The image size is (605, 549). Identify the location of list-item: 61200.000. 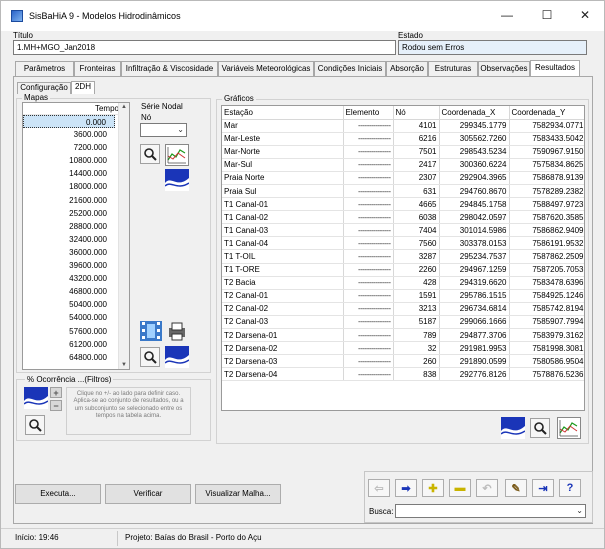
(76, 344).